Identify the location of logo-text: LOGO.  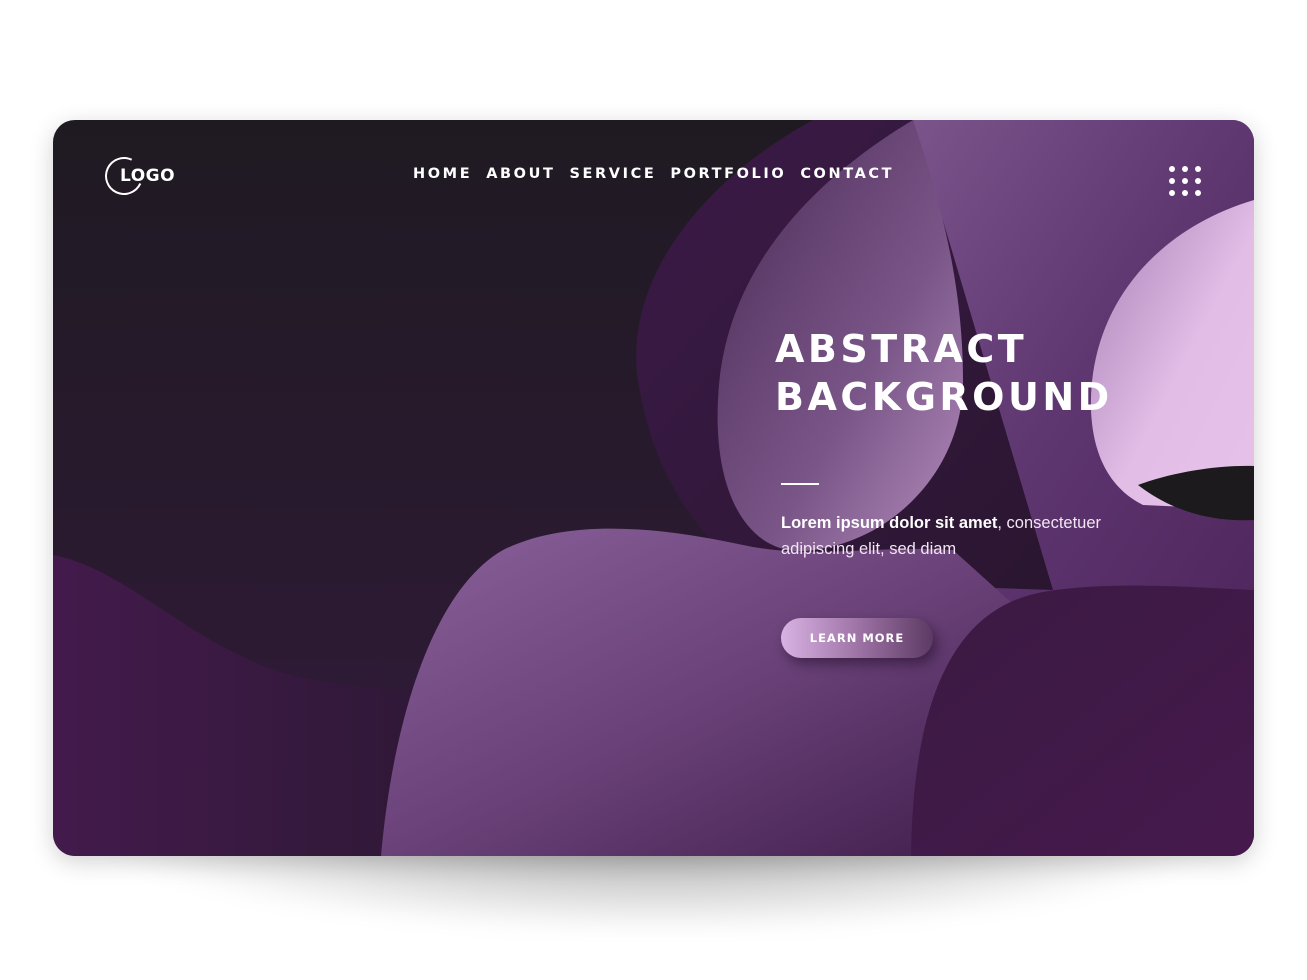
(148, 176).